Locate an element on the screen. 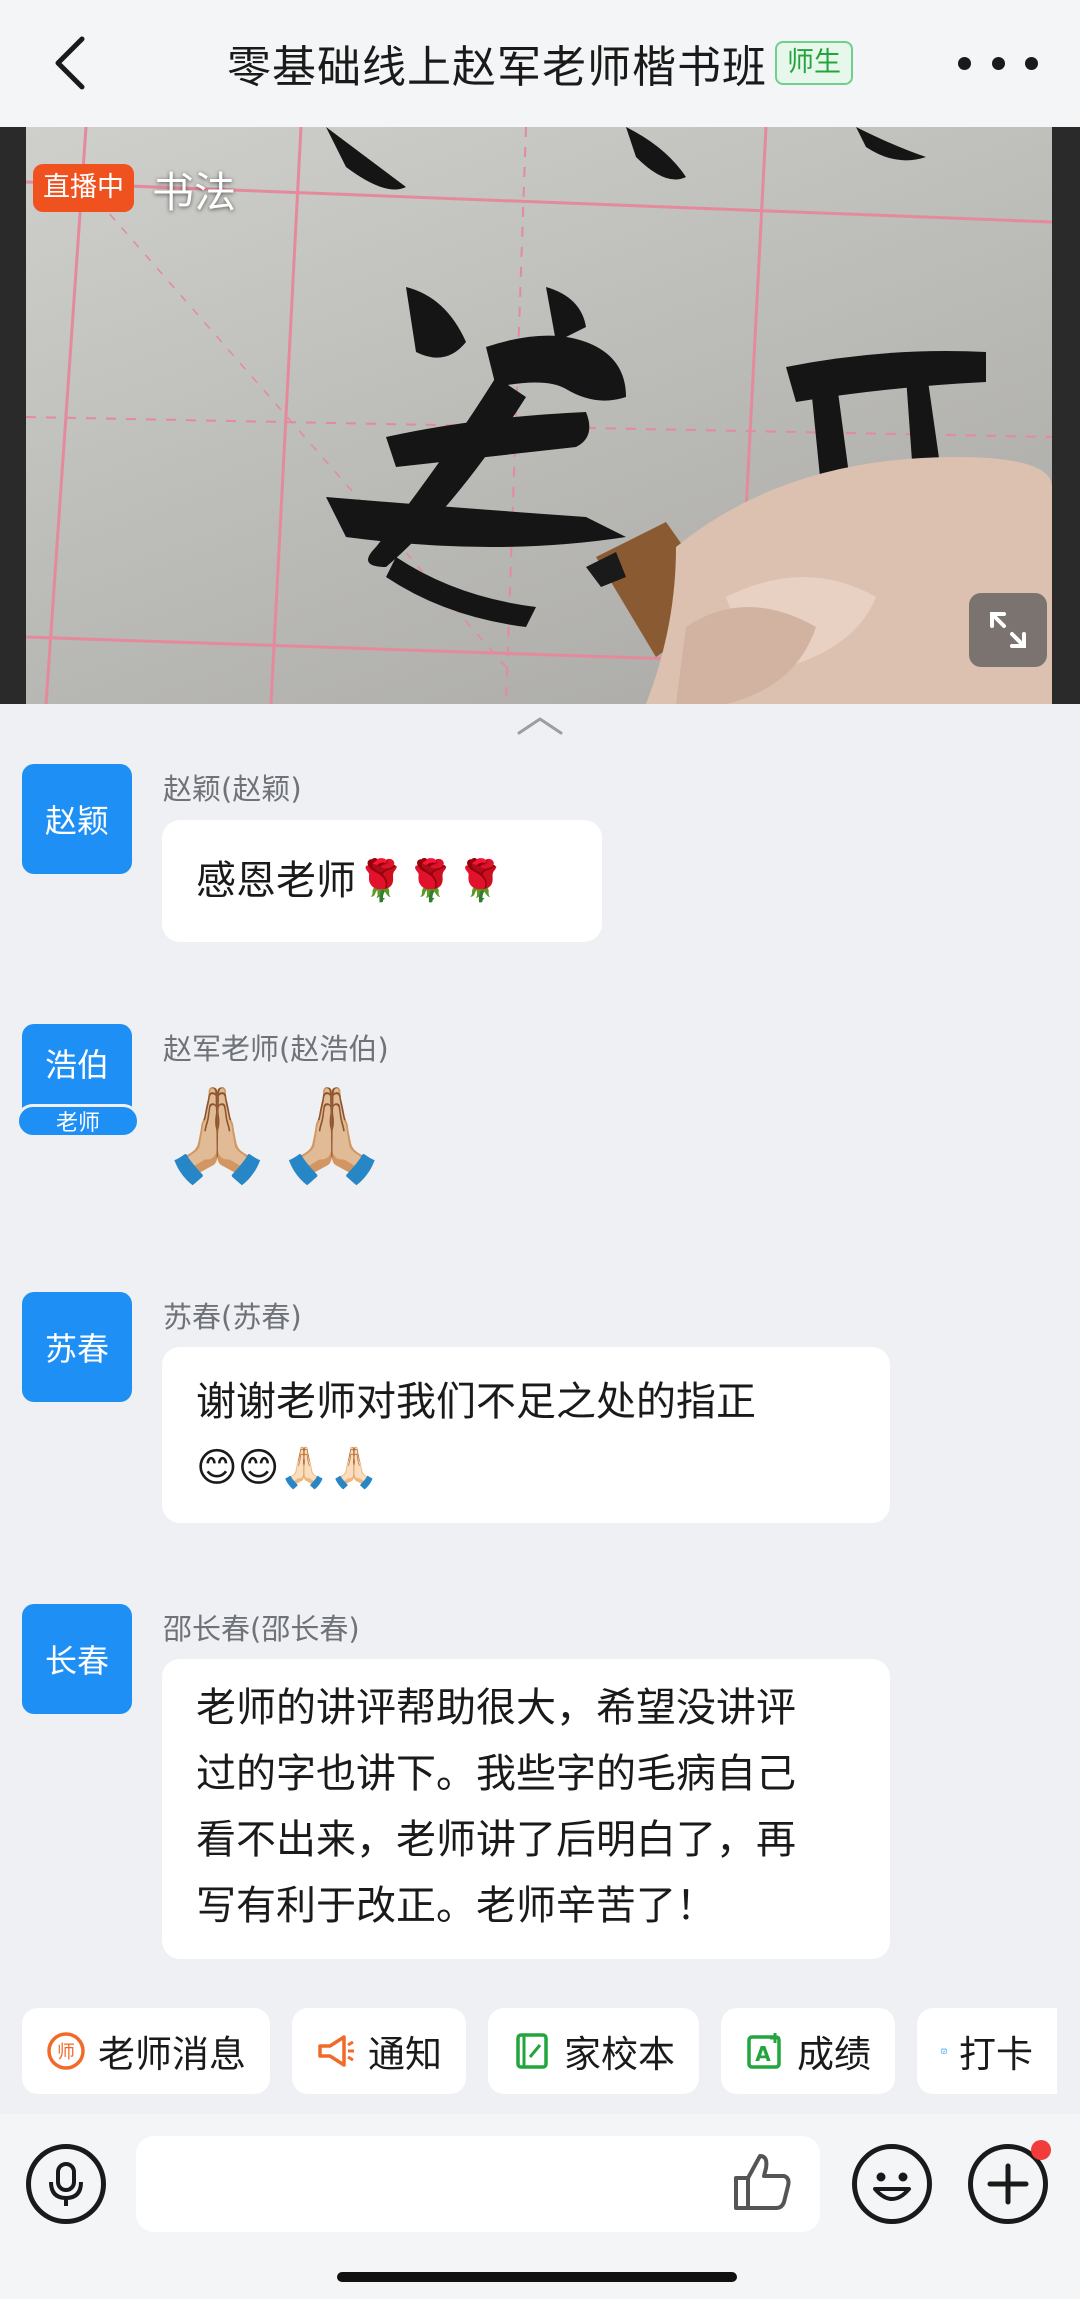  calendar-check-icon is located at coordinates (944, 2051).